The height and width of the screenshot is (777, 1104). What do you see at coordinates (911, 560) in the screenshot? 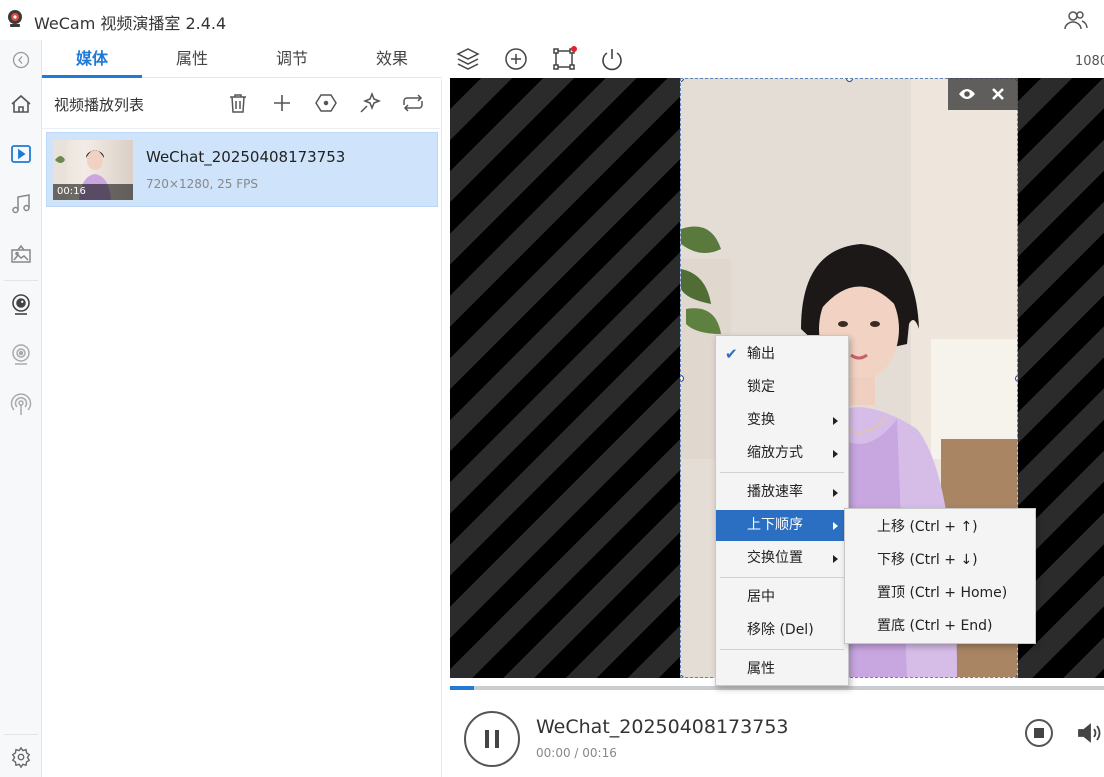
I see `submenu-move-down: 下移 (Ctrl + ↓)` at bounding box center [911, 560].